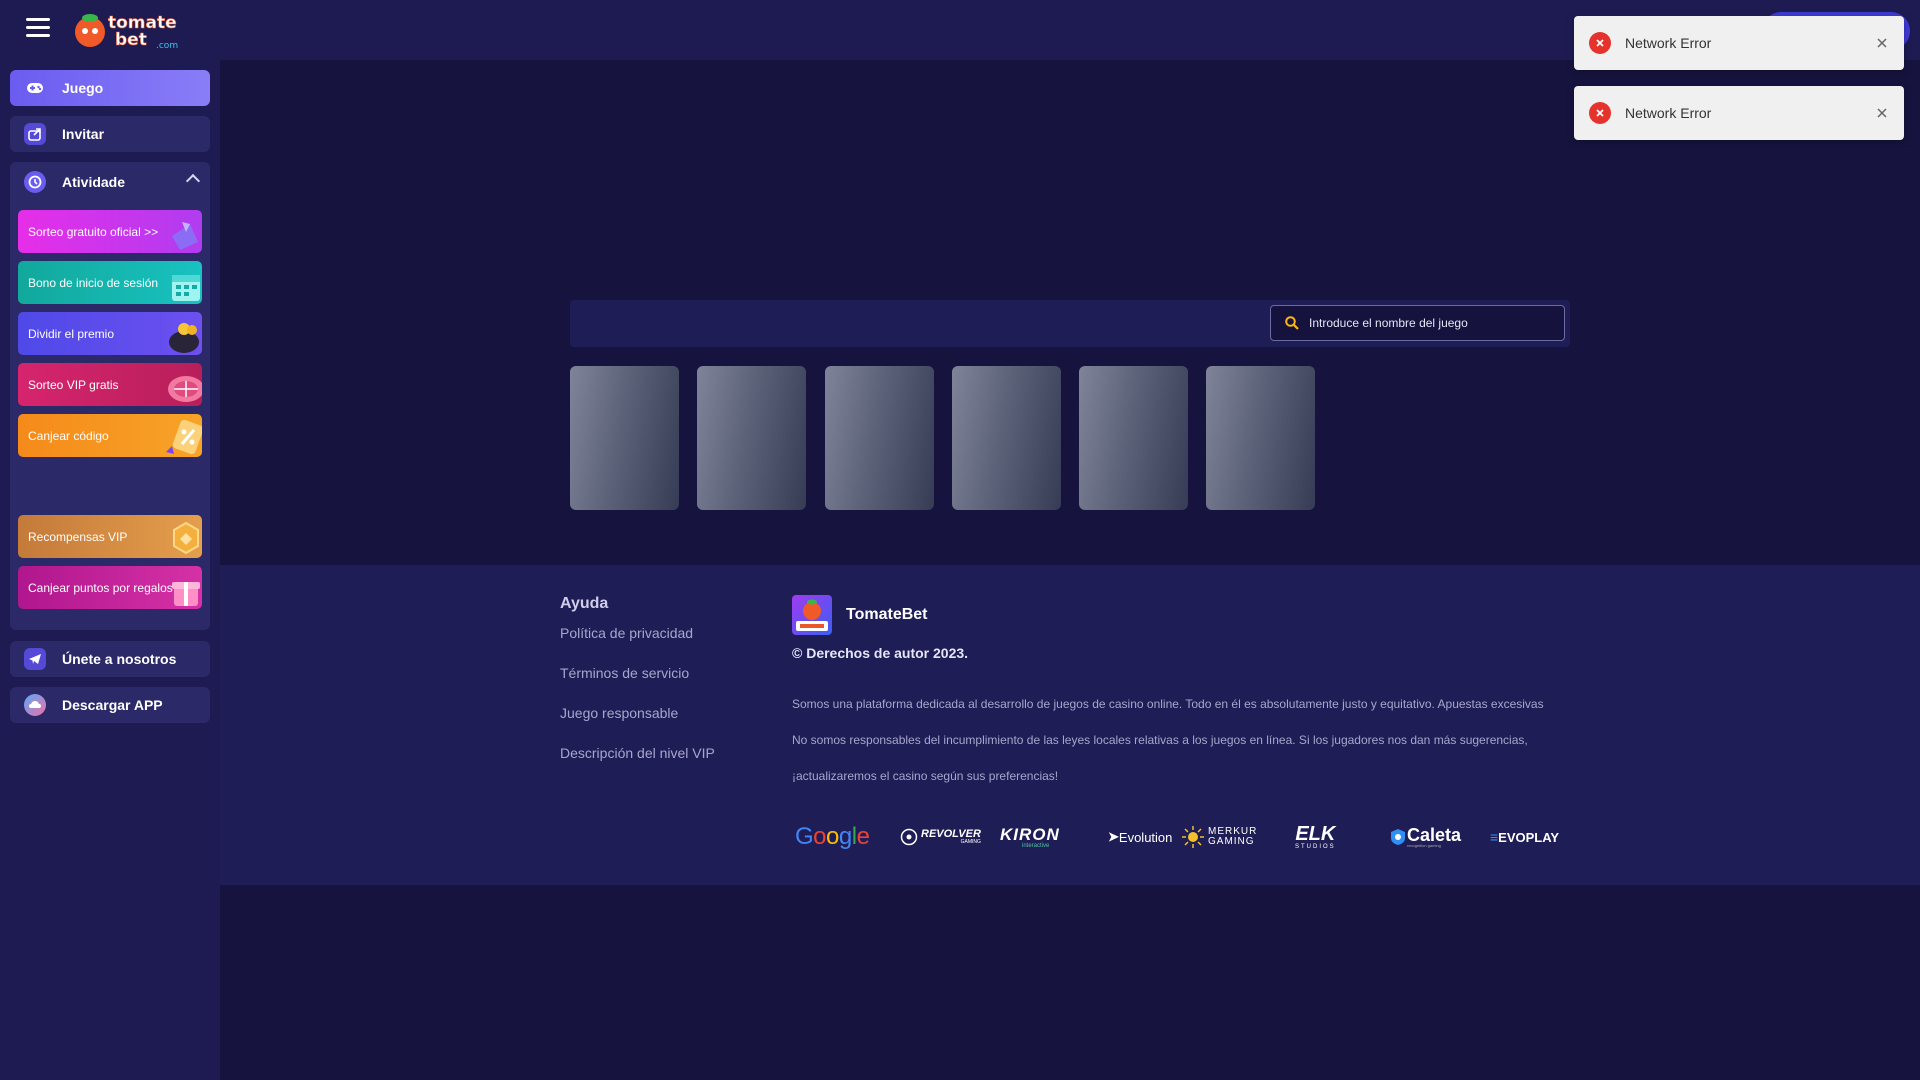 This screenshot has height=1080, width=1920. What do you see at coordinates (93, 283) in the screenshot?
I see `promo-label: Bono de inicio de sesión` at bounding box center [93, 283].